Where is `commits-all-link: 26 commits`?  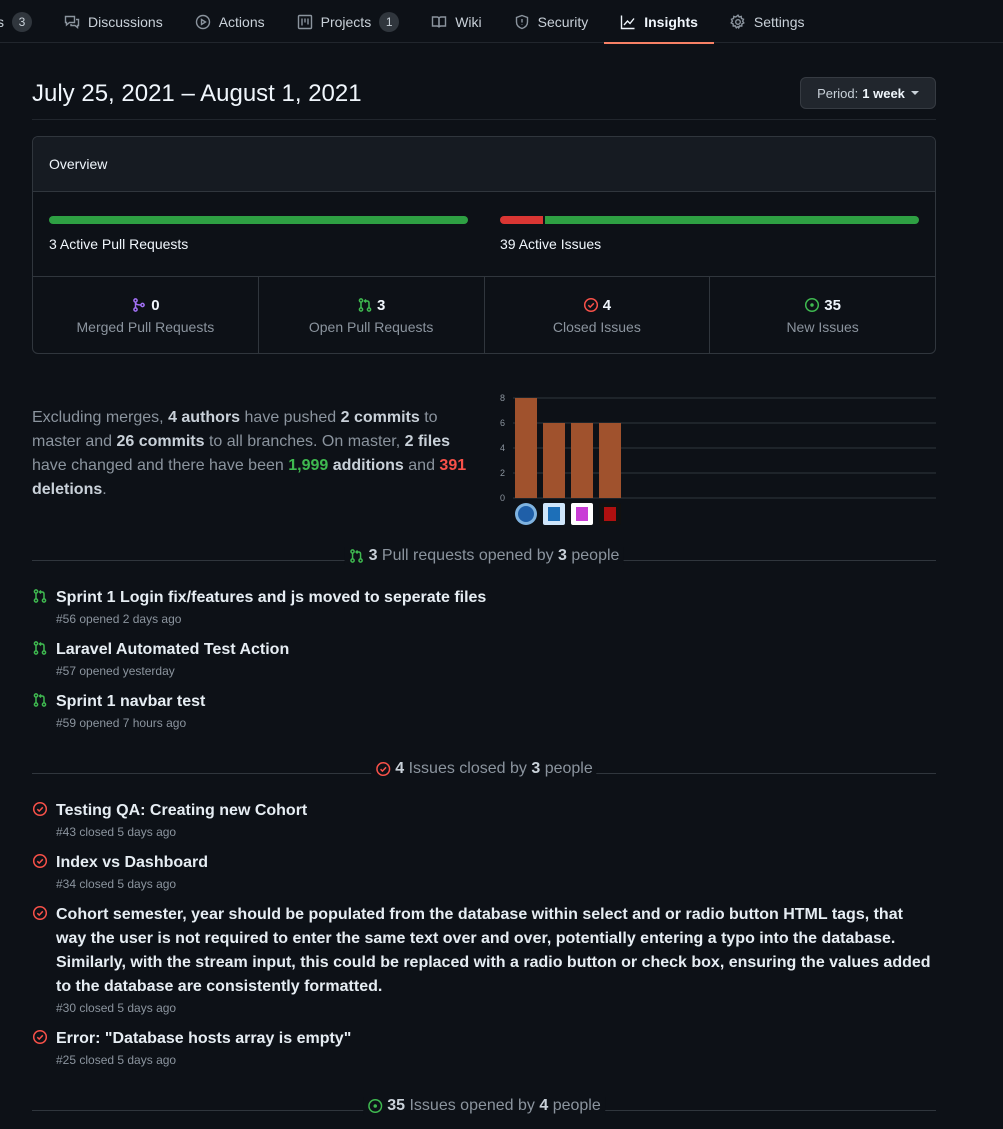
commits-all-link: 26 commits is located at coordinates (160, 441).